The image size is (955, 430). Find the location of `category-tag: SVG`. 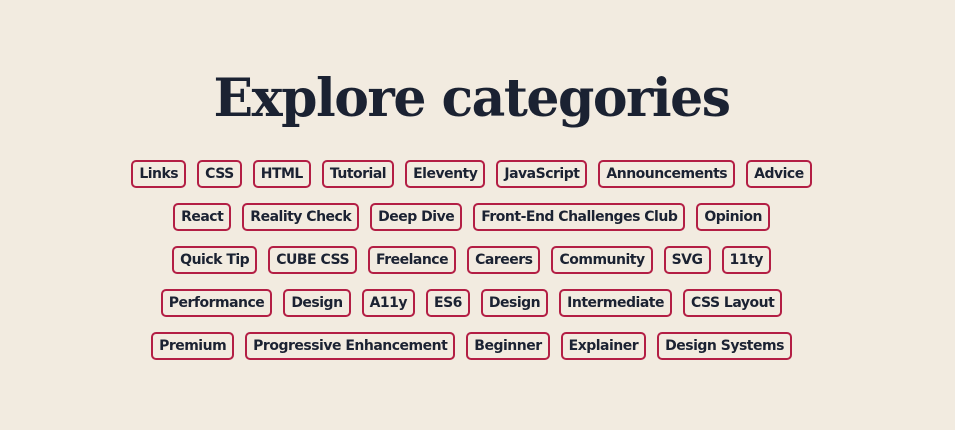

category-tag: SVG is located at coordinates (687, 260).